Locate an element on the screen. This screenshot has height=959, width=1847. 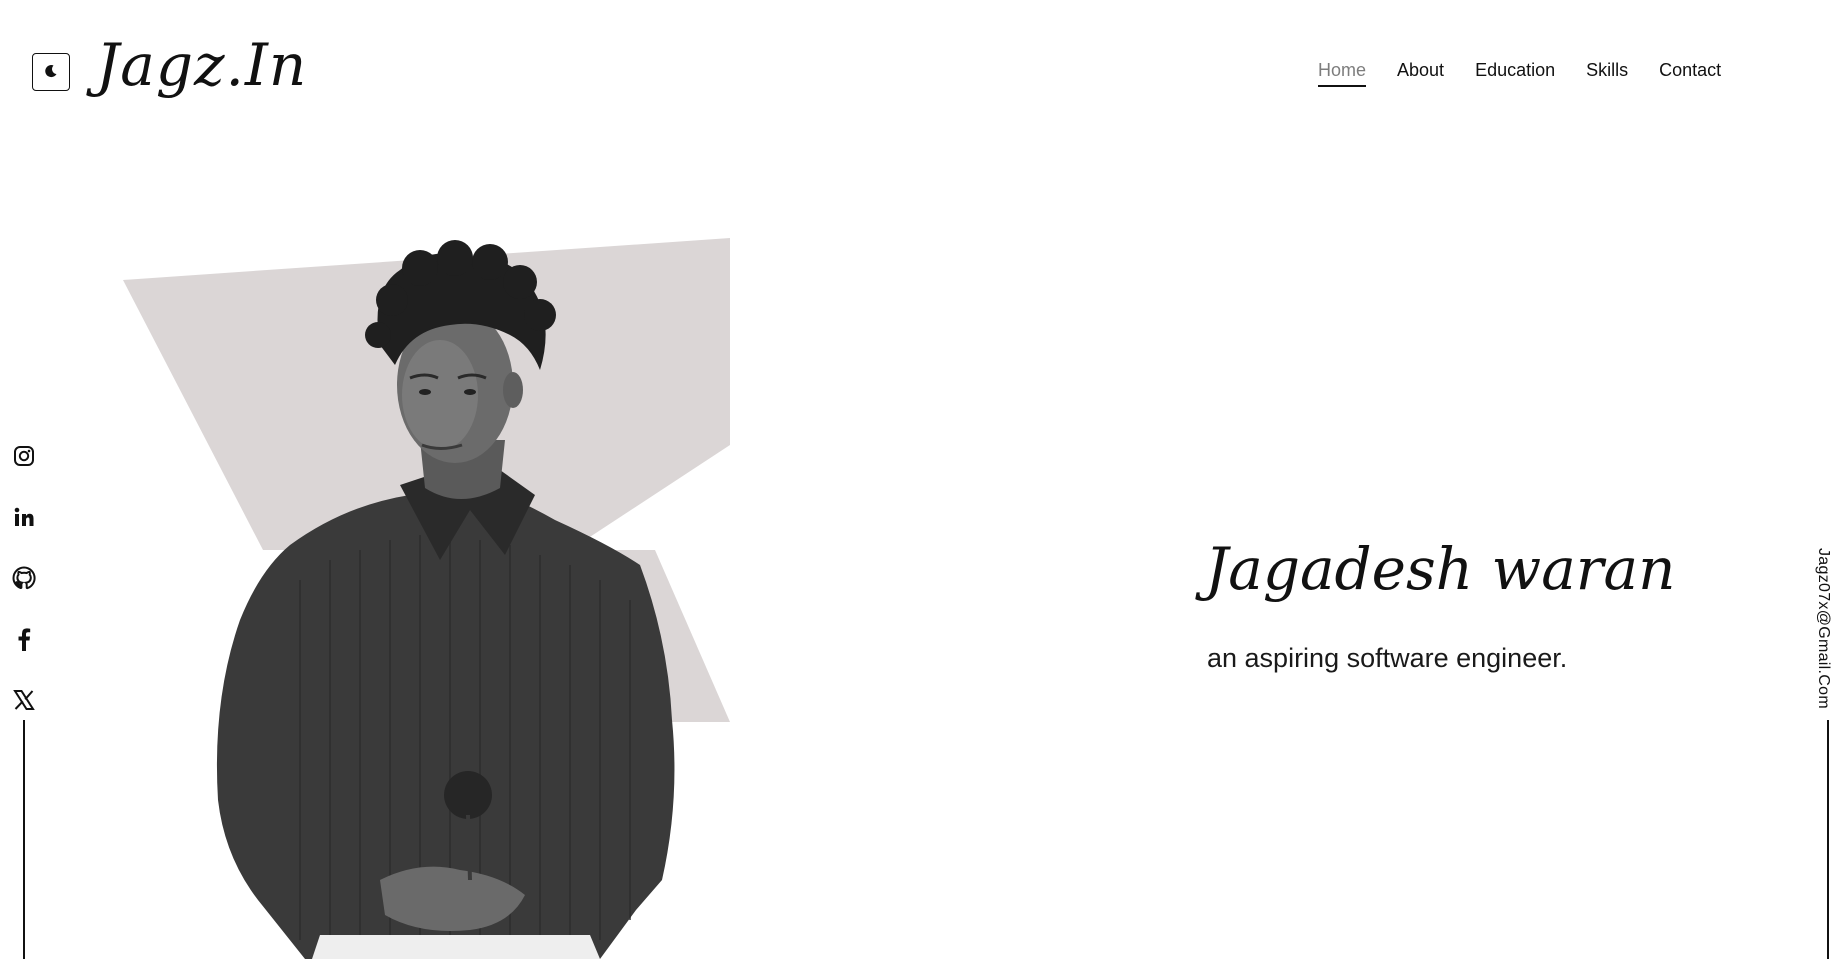
hero-name: Jagadesh waran is located at coordinates (1440, 569).